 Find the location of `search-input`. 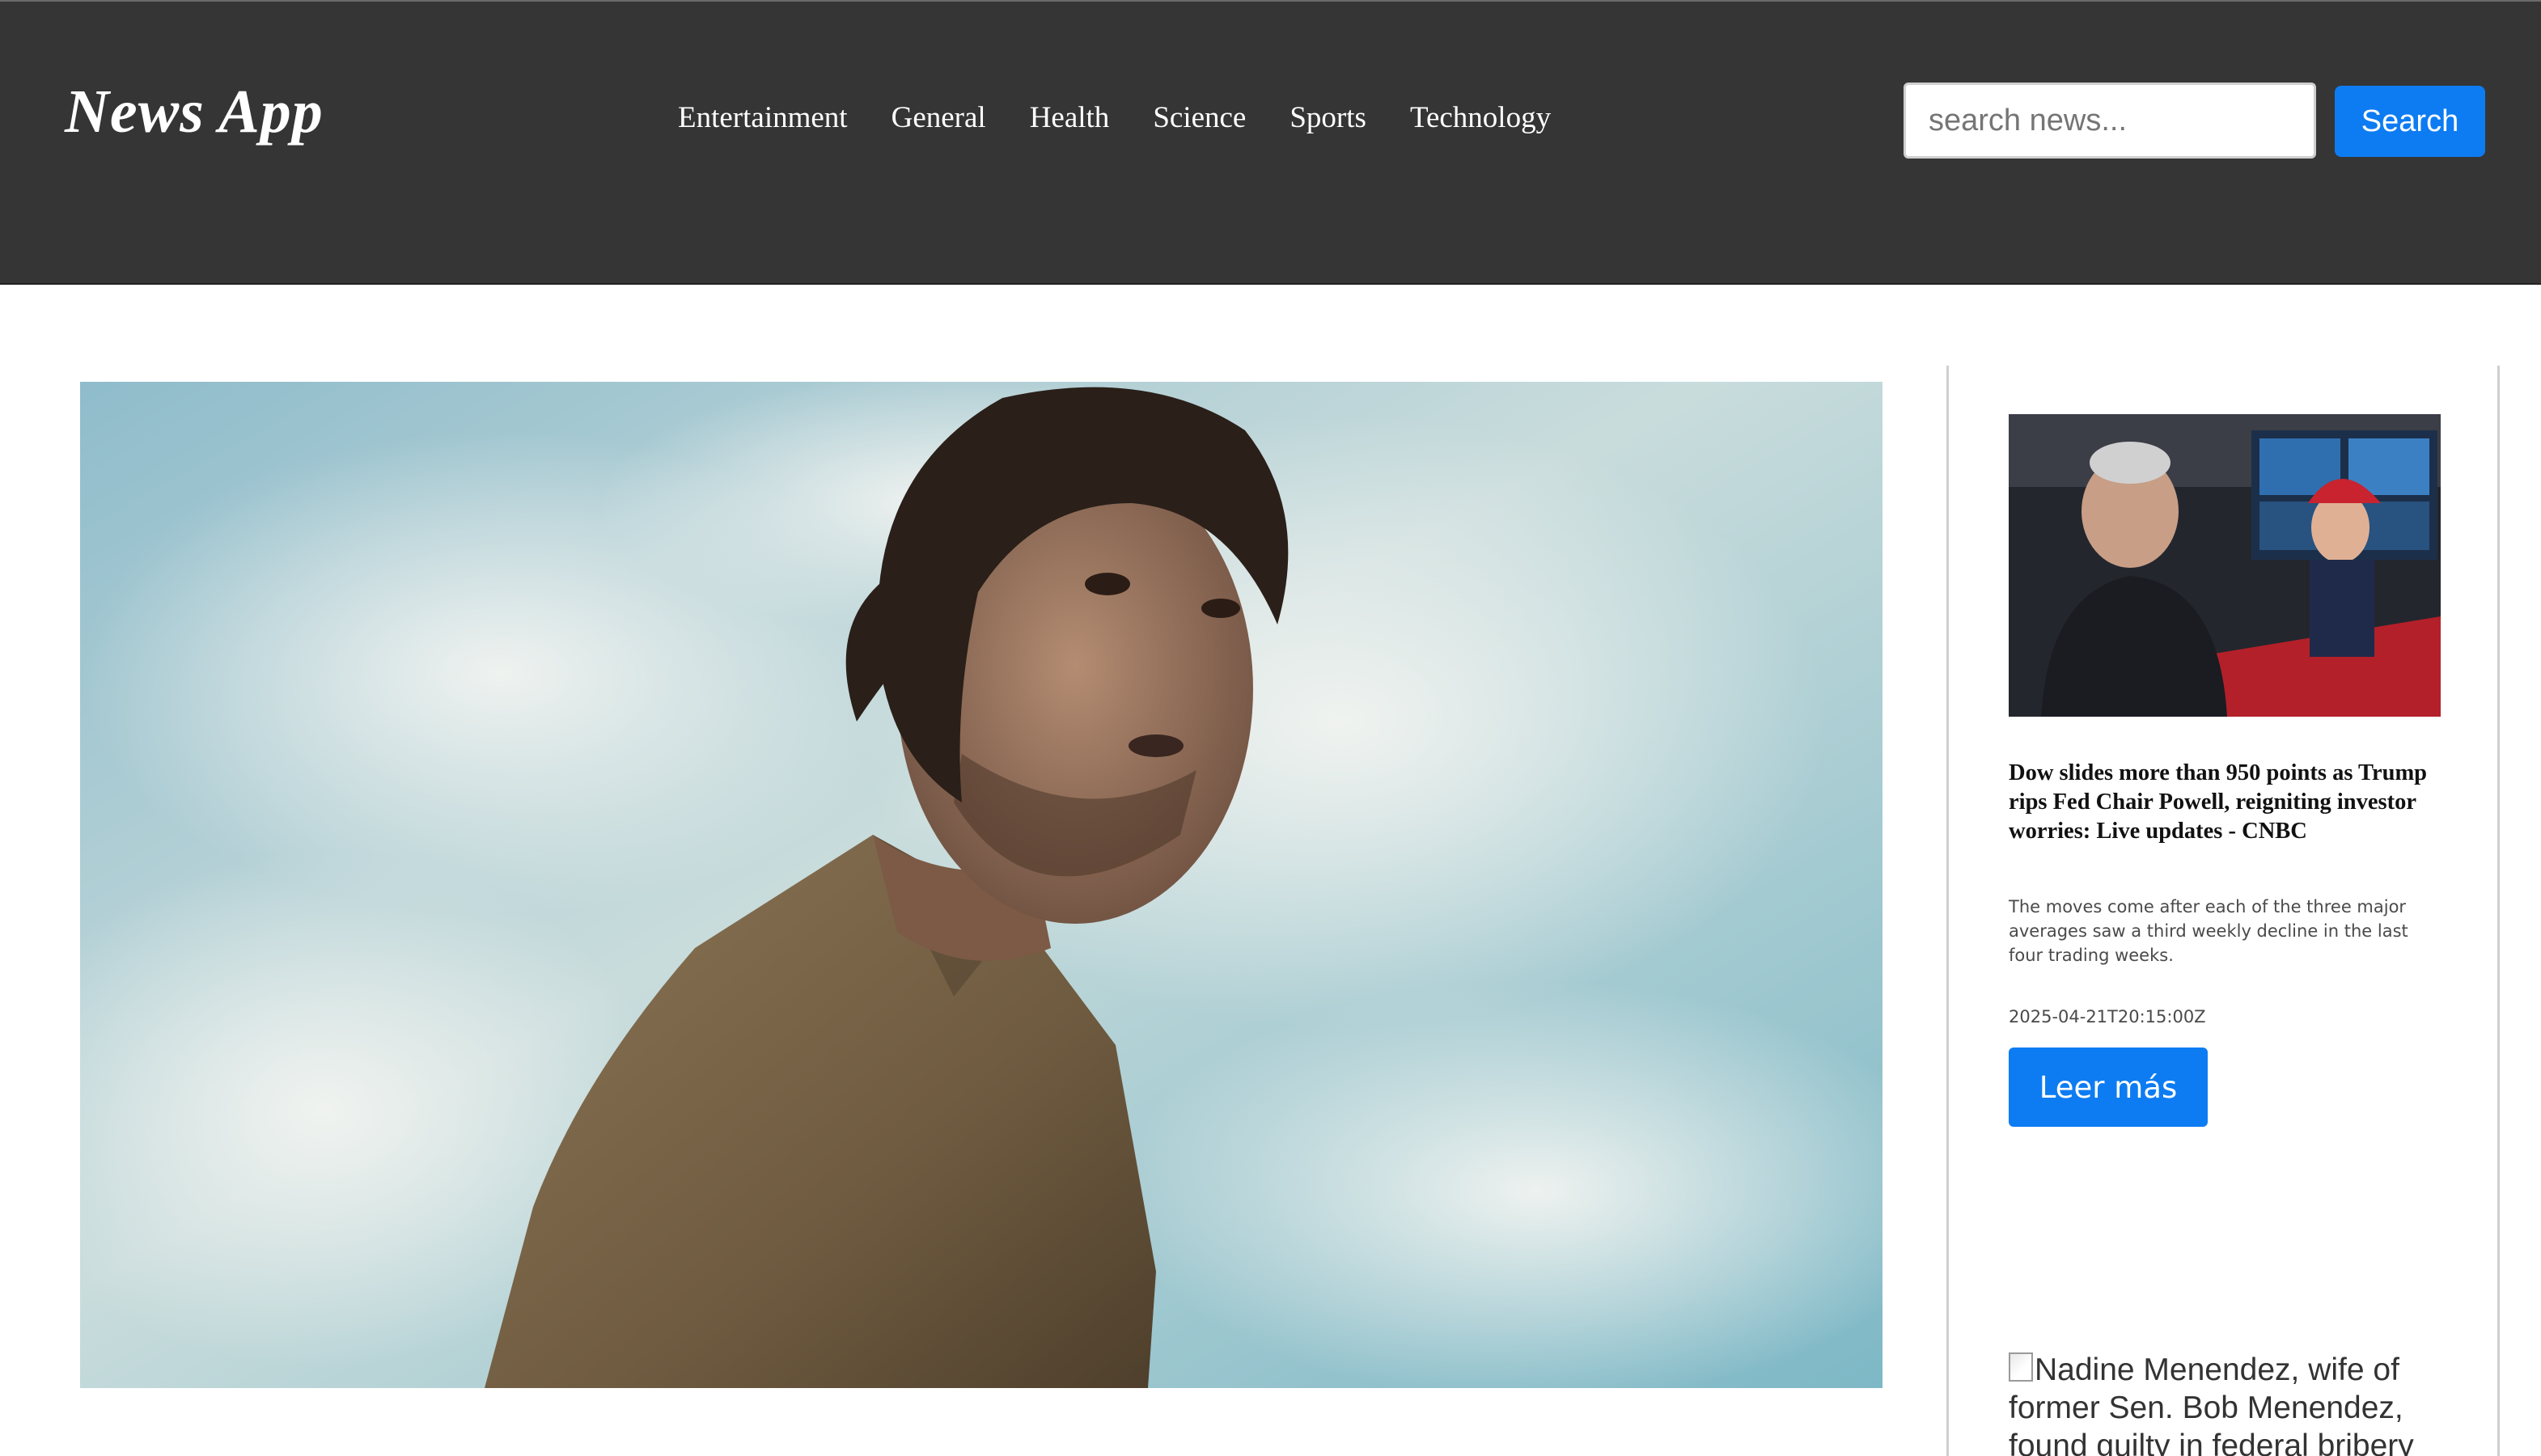

search-input is located at coordinates (2110, 121).